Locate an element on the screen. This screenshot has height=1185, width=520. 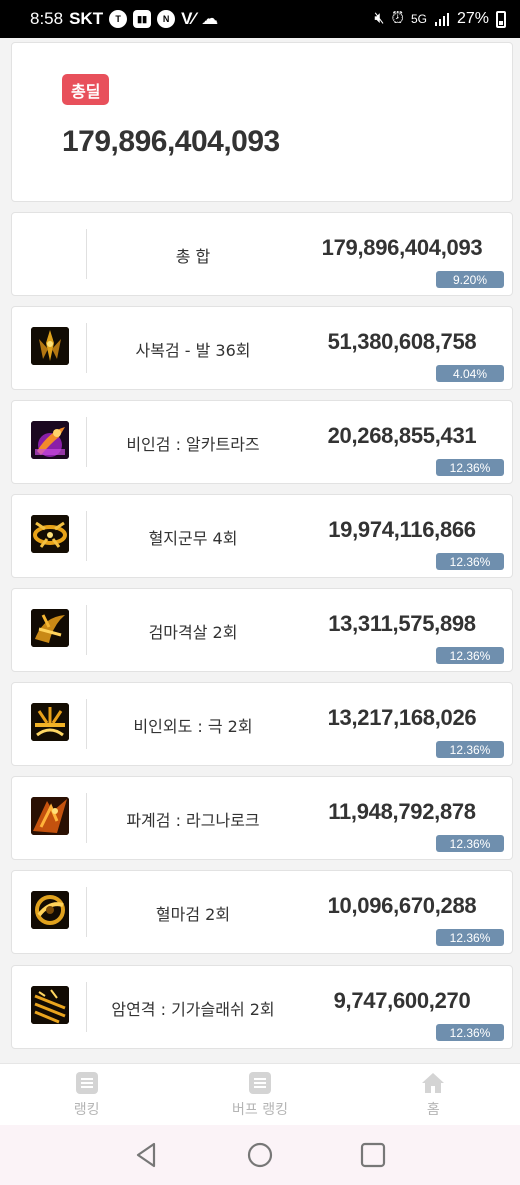
percent-badge: 9.20% is located at coordinates (470, 279).